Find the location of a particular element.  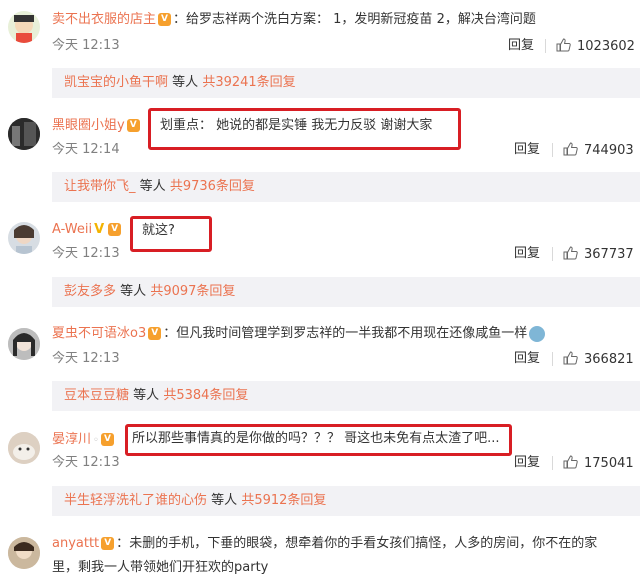

sub-replies-bar: 让我带你飞_ 等人 共9736条回复 is located at coordinates (346, 187).